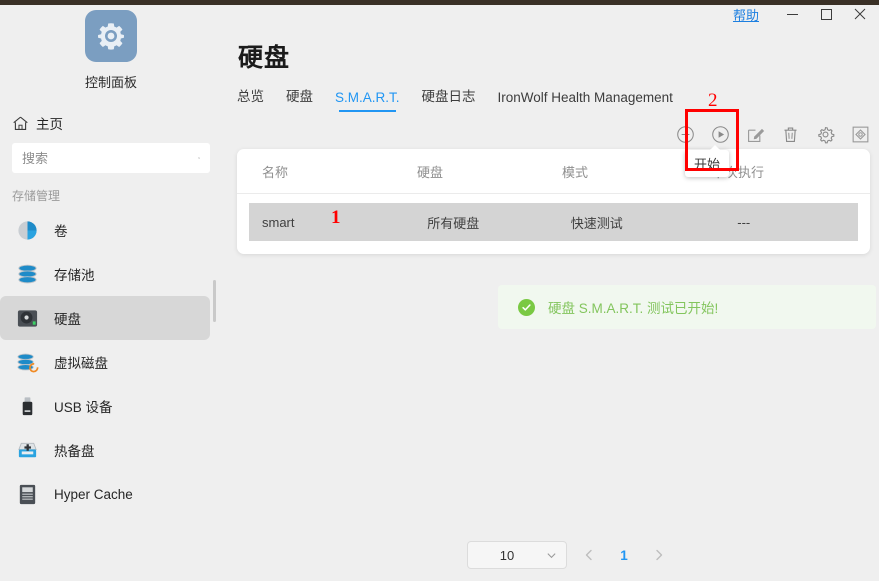  Describe the element at coordinates (74, 275) in the screenshot. I see `sidebar-item-label: 存储池` at that location.